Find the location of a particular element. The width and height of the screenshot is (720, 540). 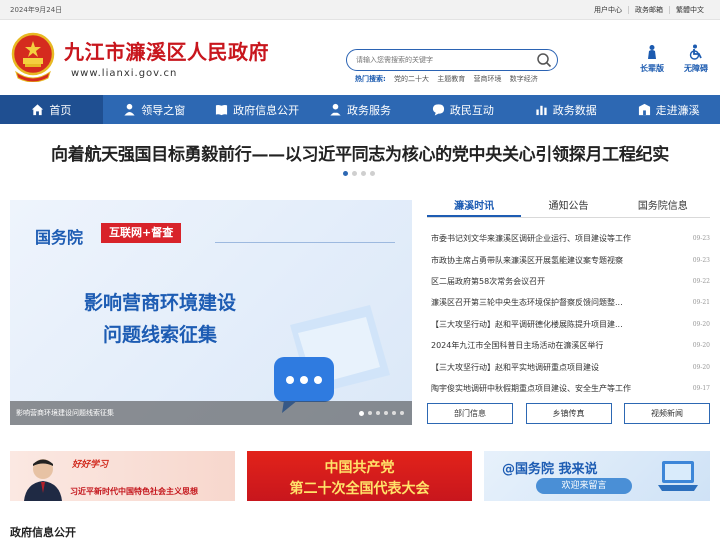

town-news-button: 乡镇传真 is located at coordinates (568, 413).